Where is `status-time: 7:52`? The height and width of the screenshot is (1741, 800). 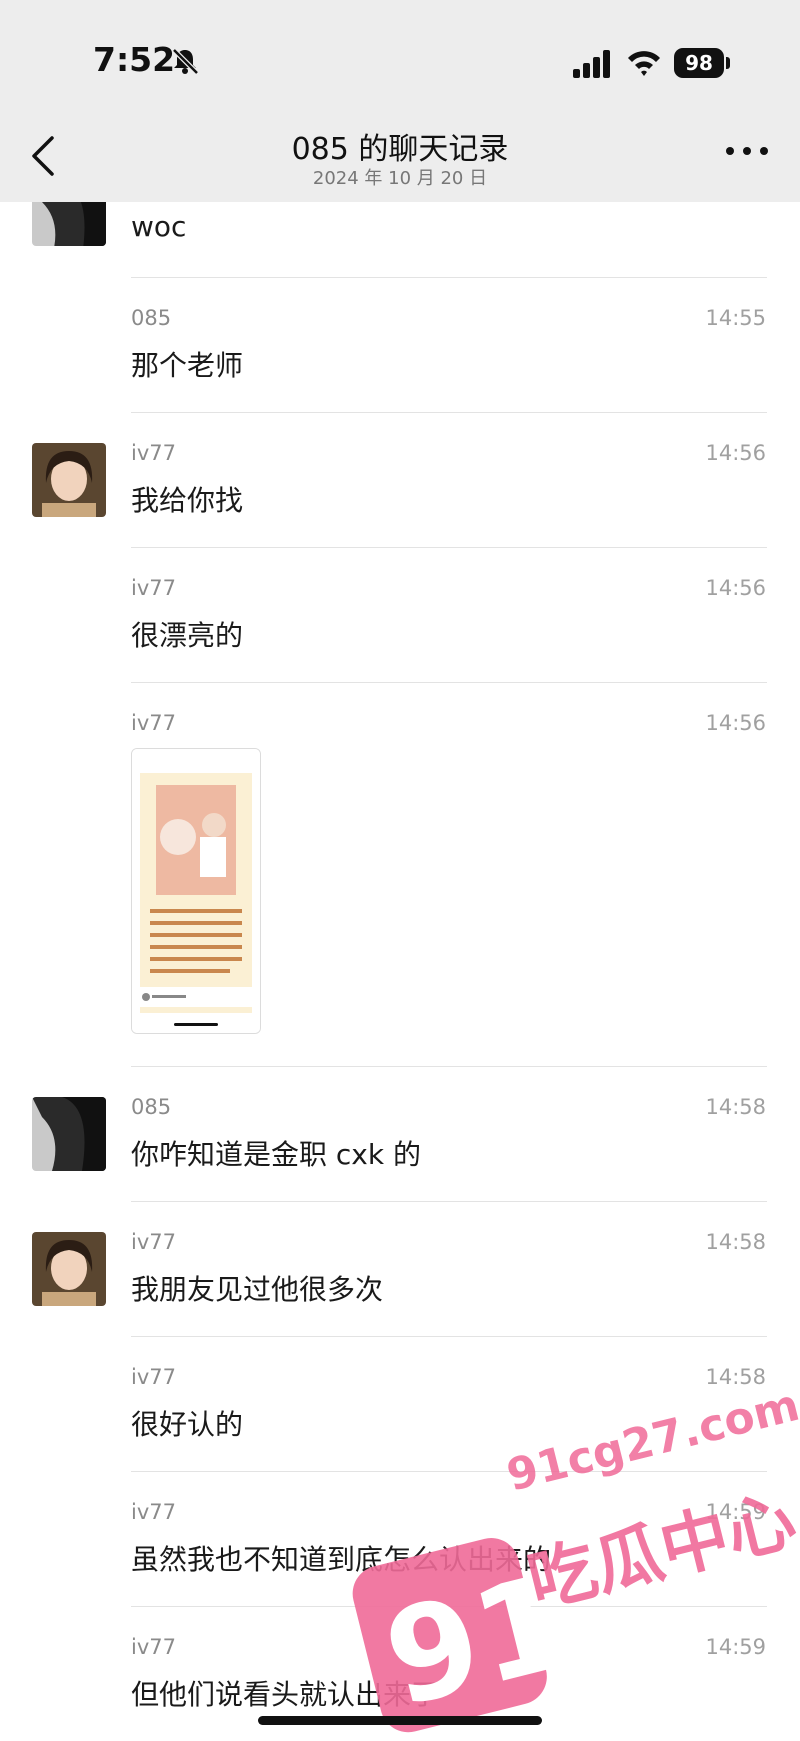 status-time: 7:52 is located at coordinates (134, 59).